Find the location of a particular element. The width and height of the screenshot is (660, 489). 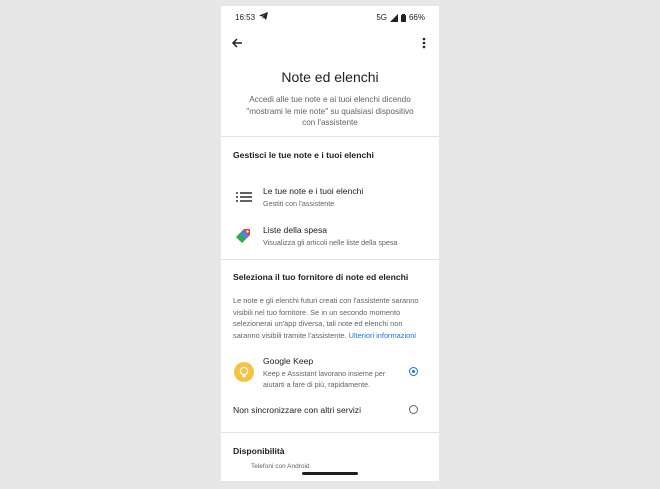

status-bar: 16:53 5G 66% is located at coordinates (330, 17).